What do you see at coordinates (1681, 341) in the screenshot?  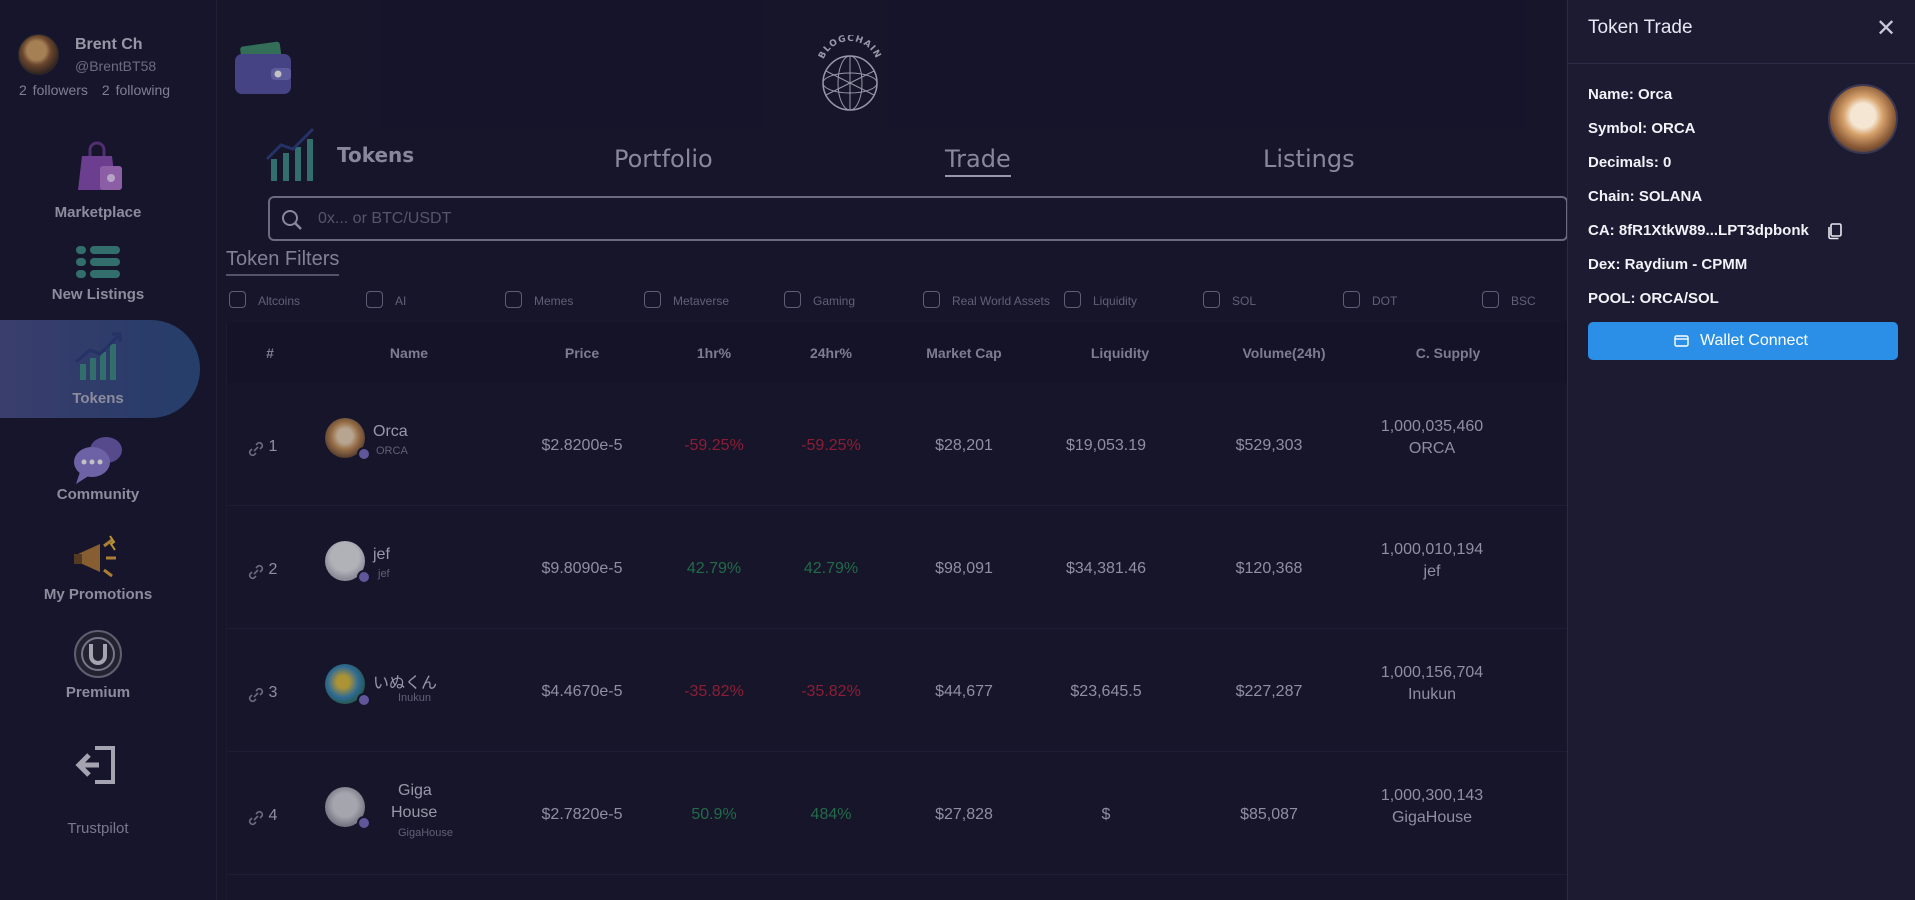 I see `wallet-icon` at bounding box center [1681, 341].